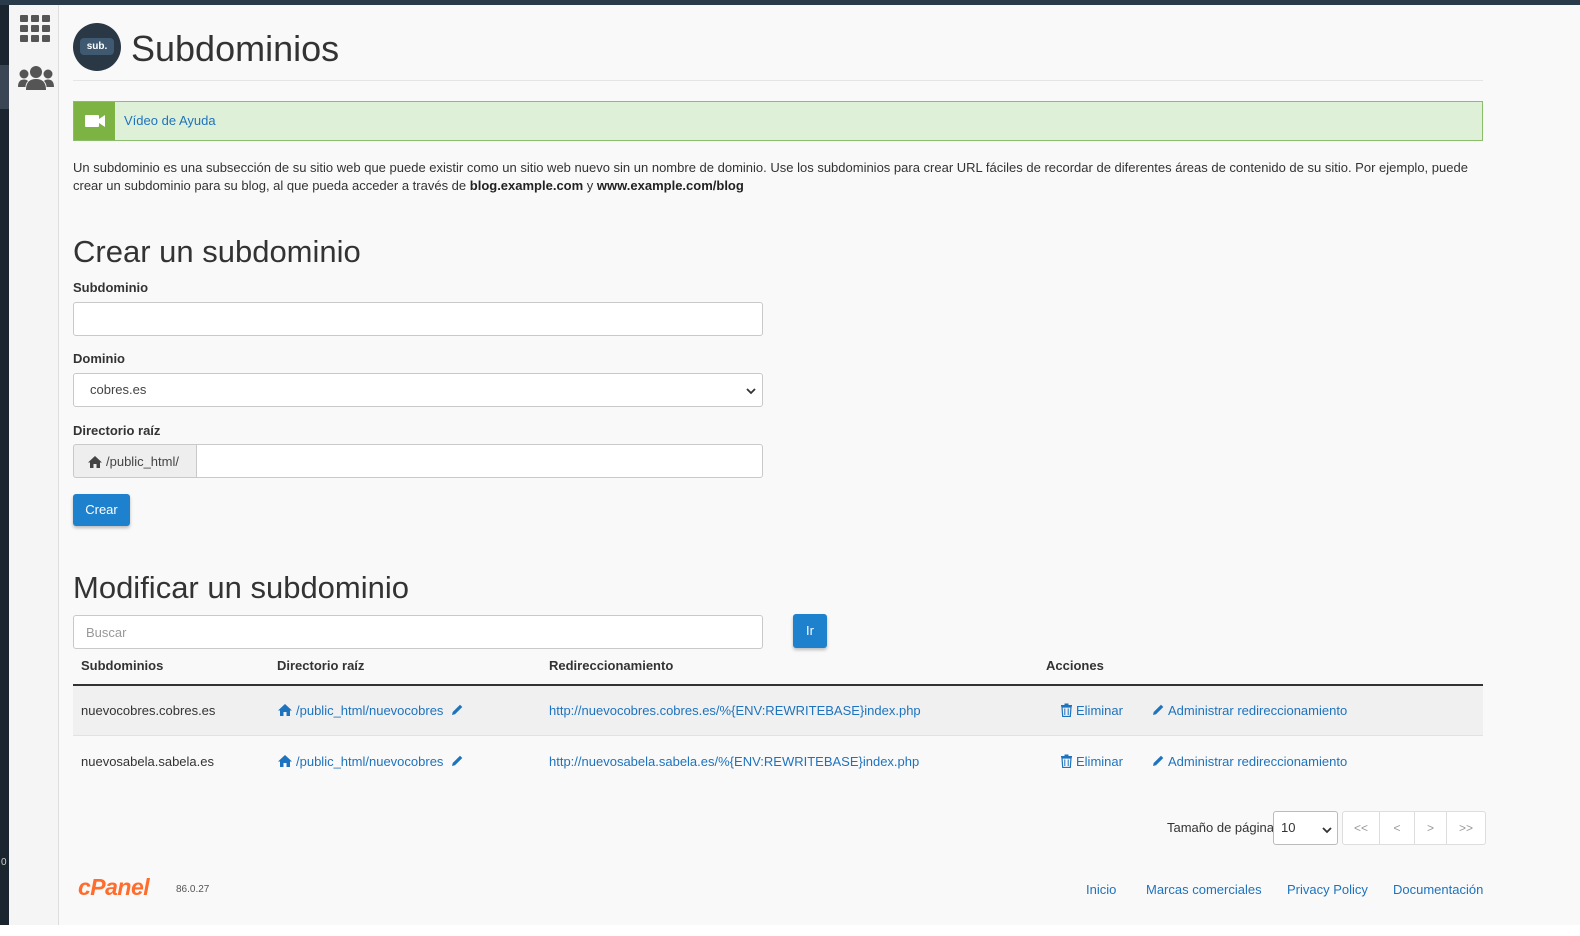 This screenshot has width=1580, height=936. I want to click on help-video-box: Vídeo de Ayuda, so click(778, 121).